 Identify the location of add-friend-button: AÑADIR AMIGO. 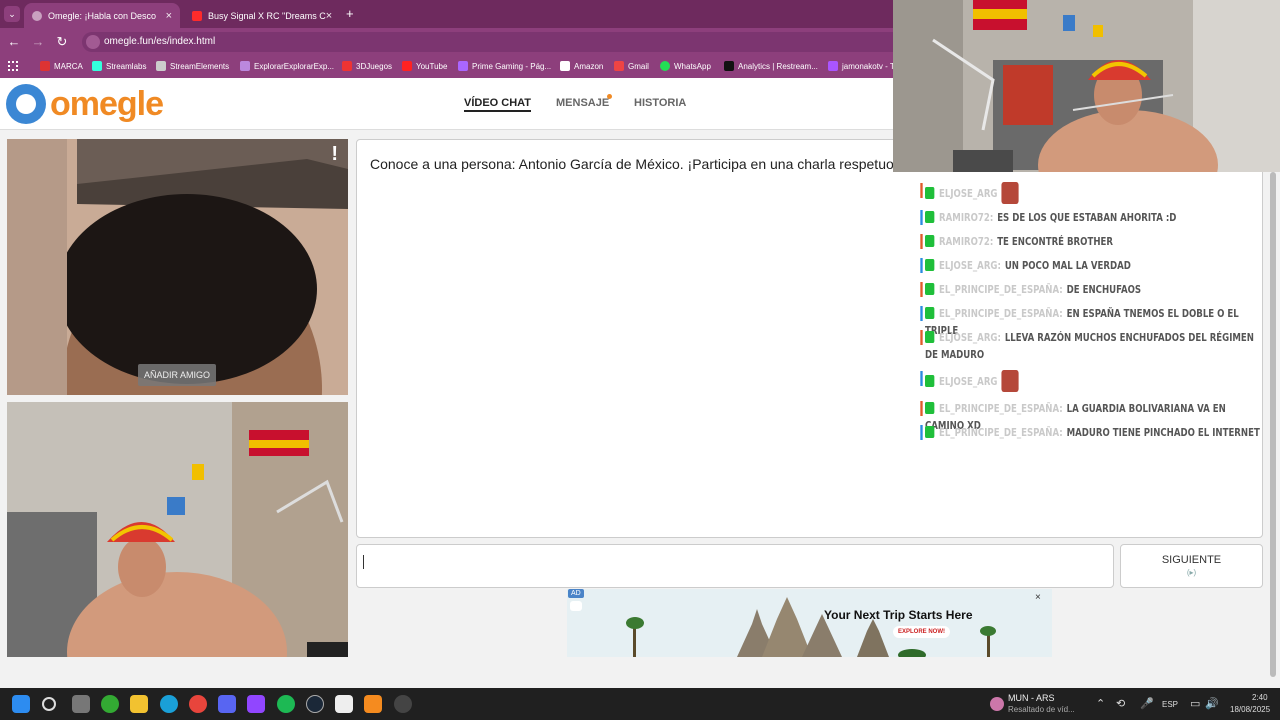
(177, 375).